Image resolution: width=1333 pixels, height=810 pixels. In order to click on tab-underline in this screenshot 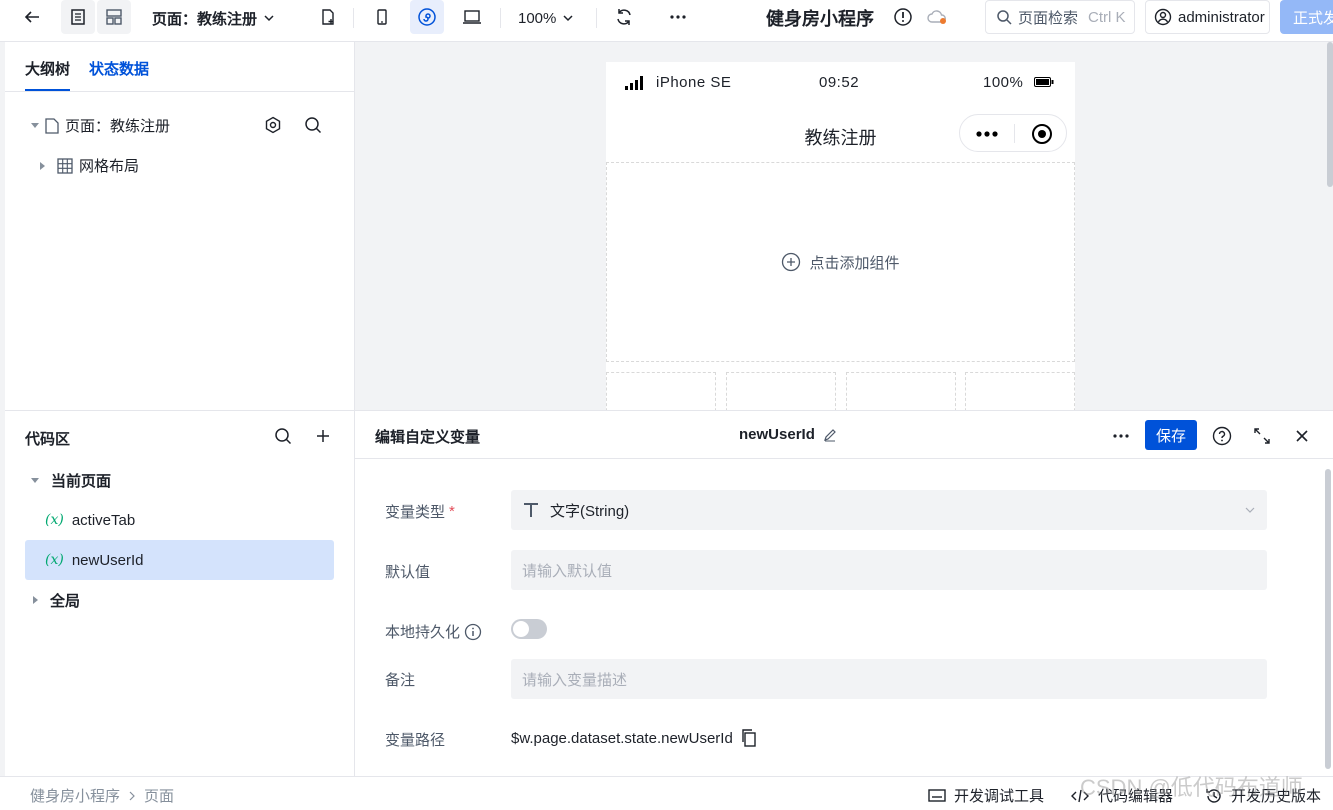, I will do `click(47, 90)`.